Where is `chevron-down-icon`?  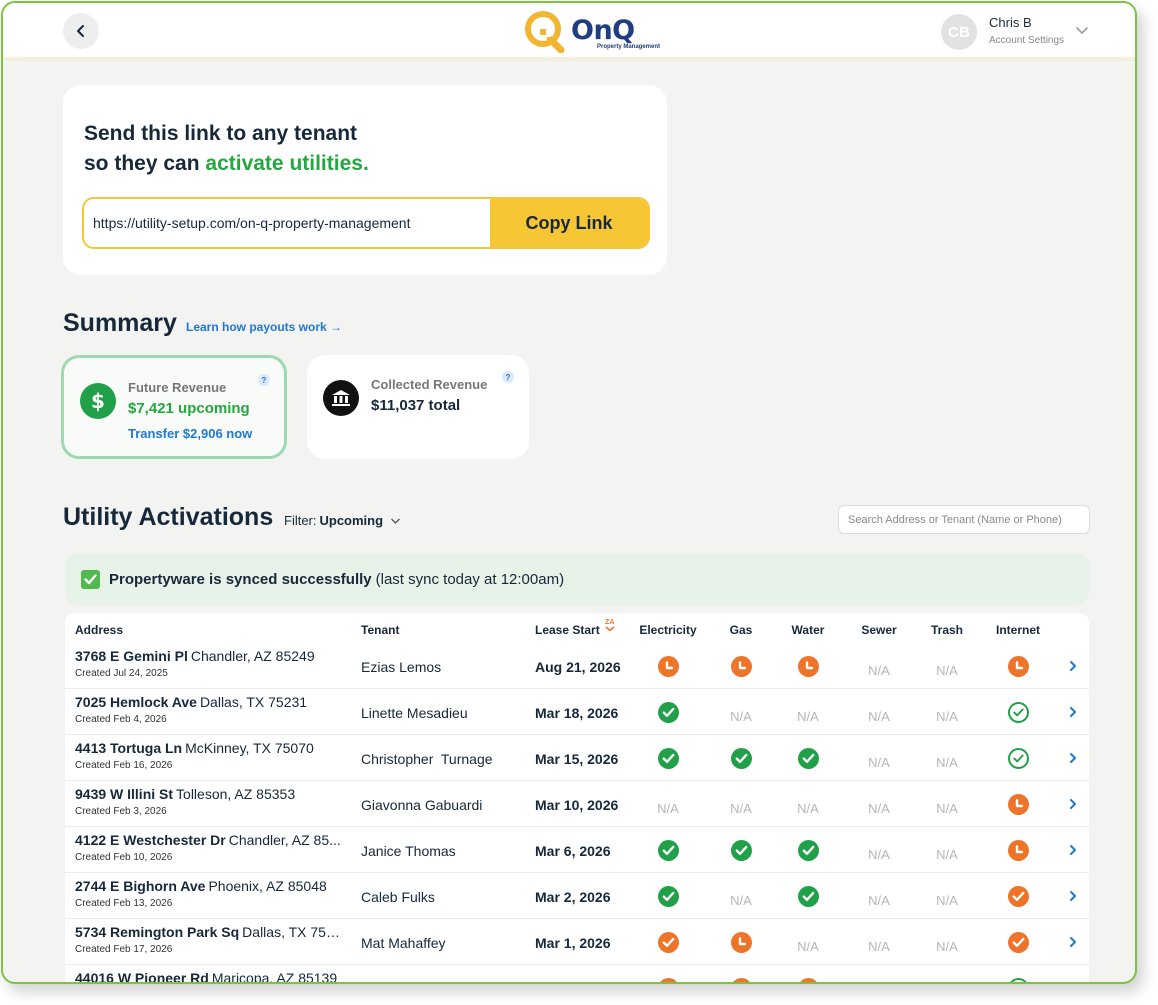
chevron-down-icon is located at coordinates (396, 521).